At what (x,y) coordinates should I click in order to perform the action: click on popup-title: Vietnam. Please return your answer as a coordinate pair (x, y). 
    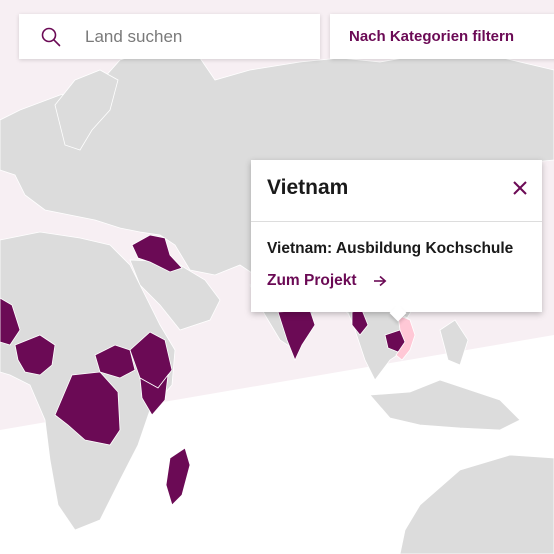
    Looking at the image, I should click on (308, 187).